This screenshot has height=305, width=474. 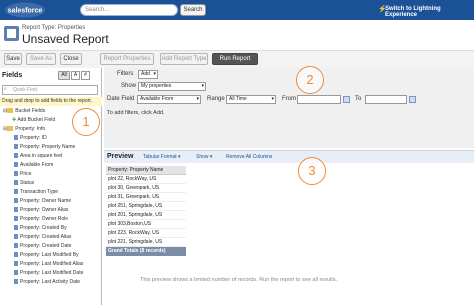 What do you see at coordinates (65, 39) in the screenshot?
I see `page-title: Unsaved Report` at bounding box center [65, 39].